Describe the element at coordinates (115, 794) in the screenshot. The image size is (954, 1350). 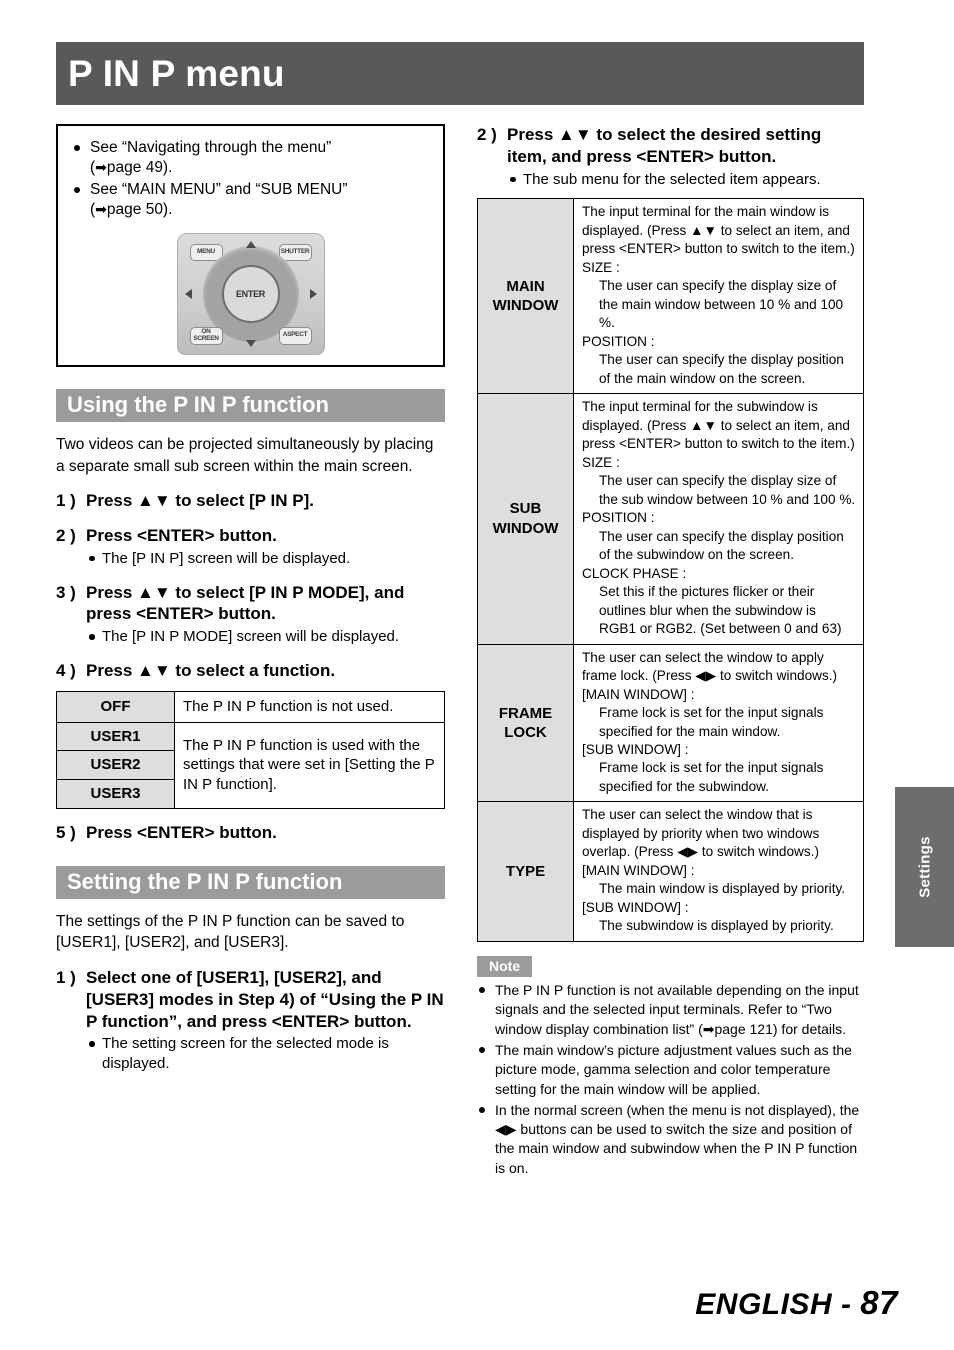
I see `option-key-user3: USER3` at that location.